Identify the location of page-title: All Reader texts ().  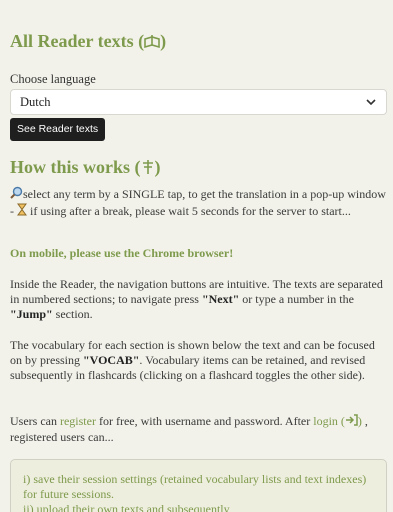
(88, 41).